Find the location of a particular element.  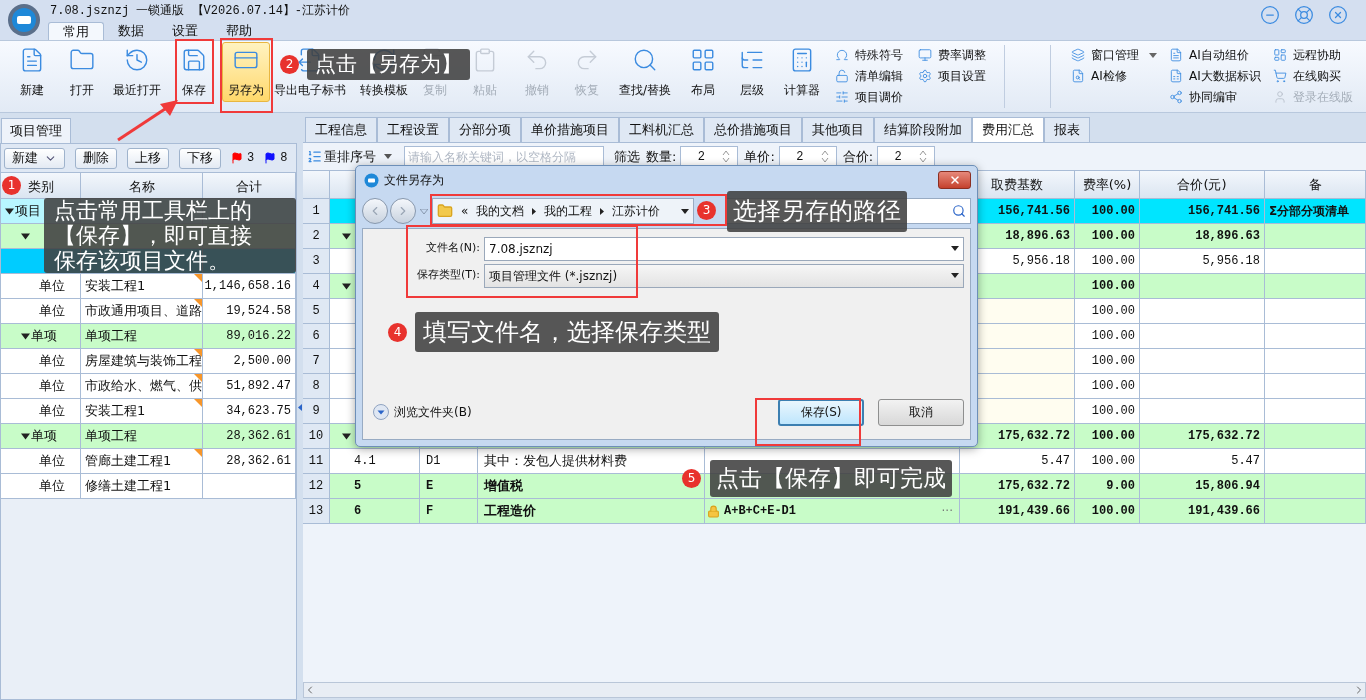

table-cell-text: 5 is located at coordinates (357, 486).